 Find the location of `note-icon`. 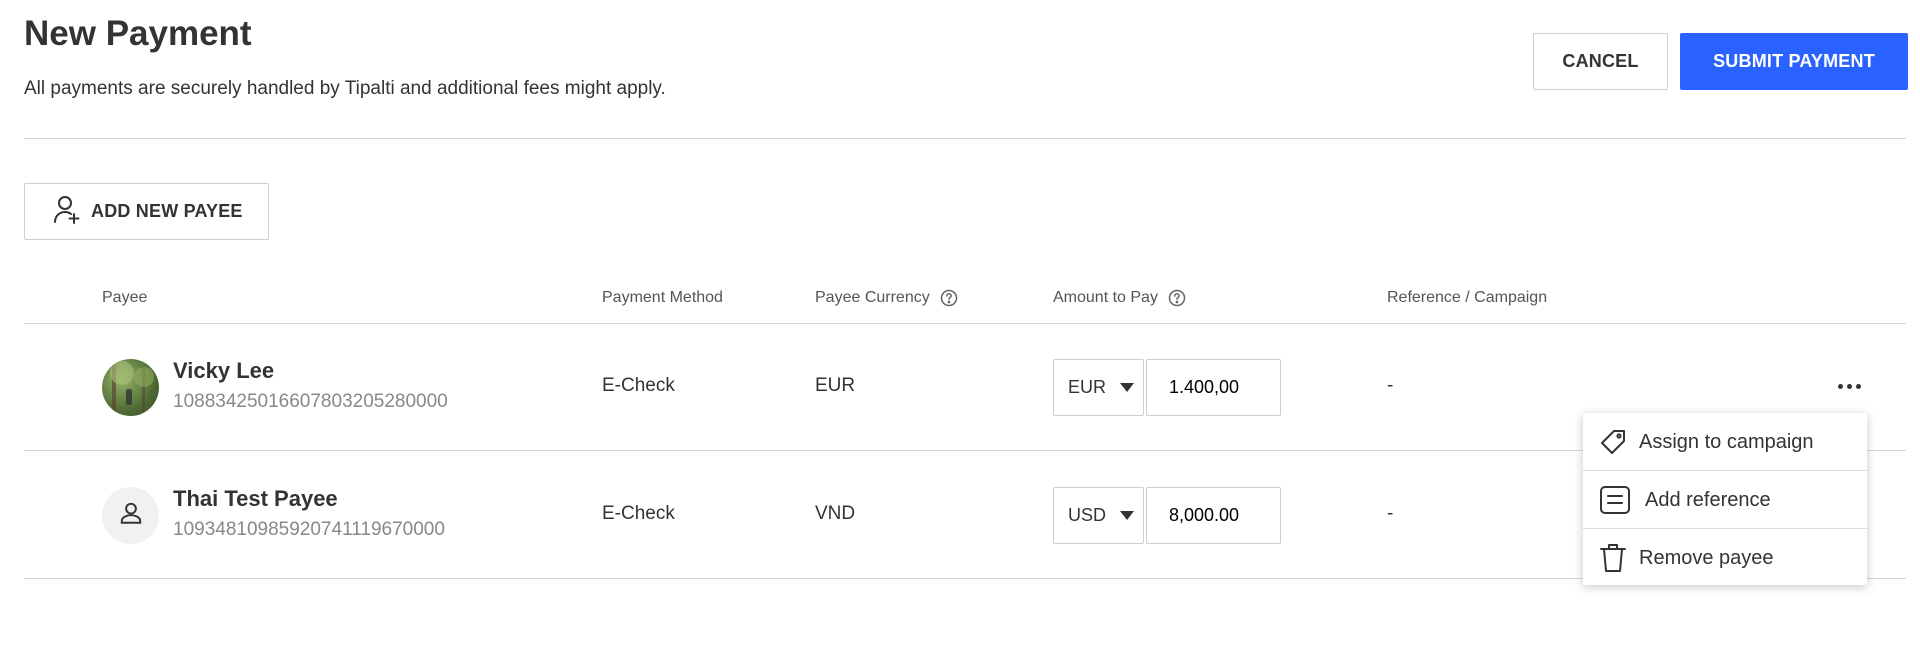

note-icon is located at coordinates (1615, 500).